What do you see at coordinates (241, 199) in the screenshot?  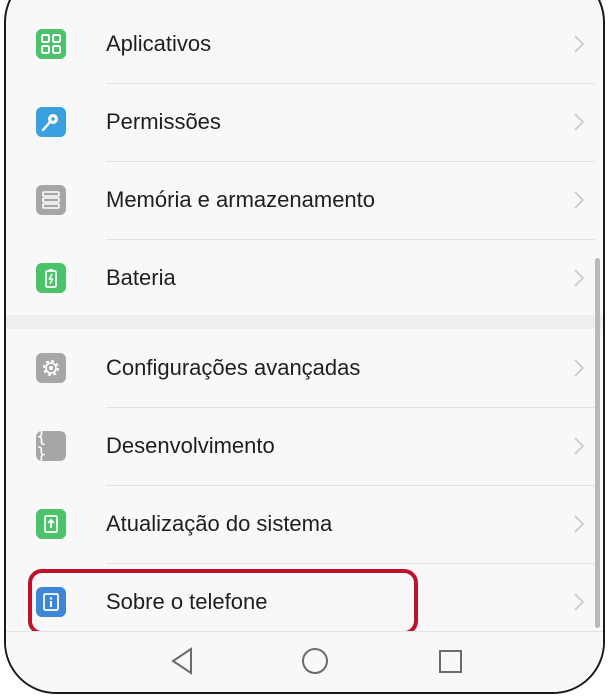 I see `settings-item-label: Memória e armazenamento` at bounding box center [241, 199].